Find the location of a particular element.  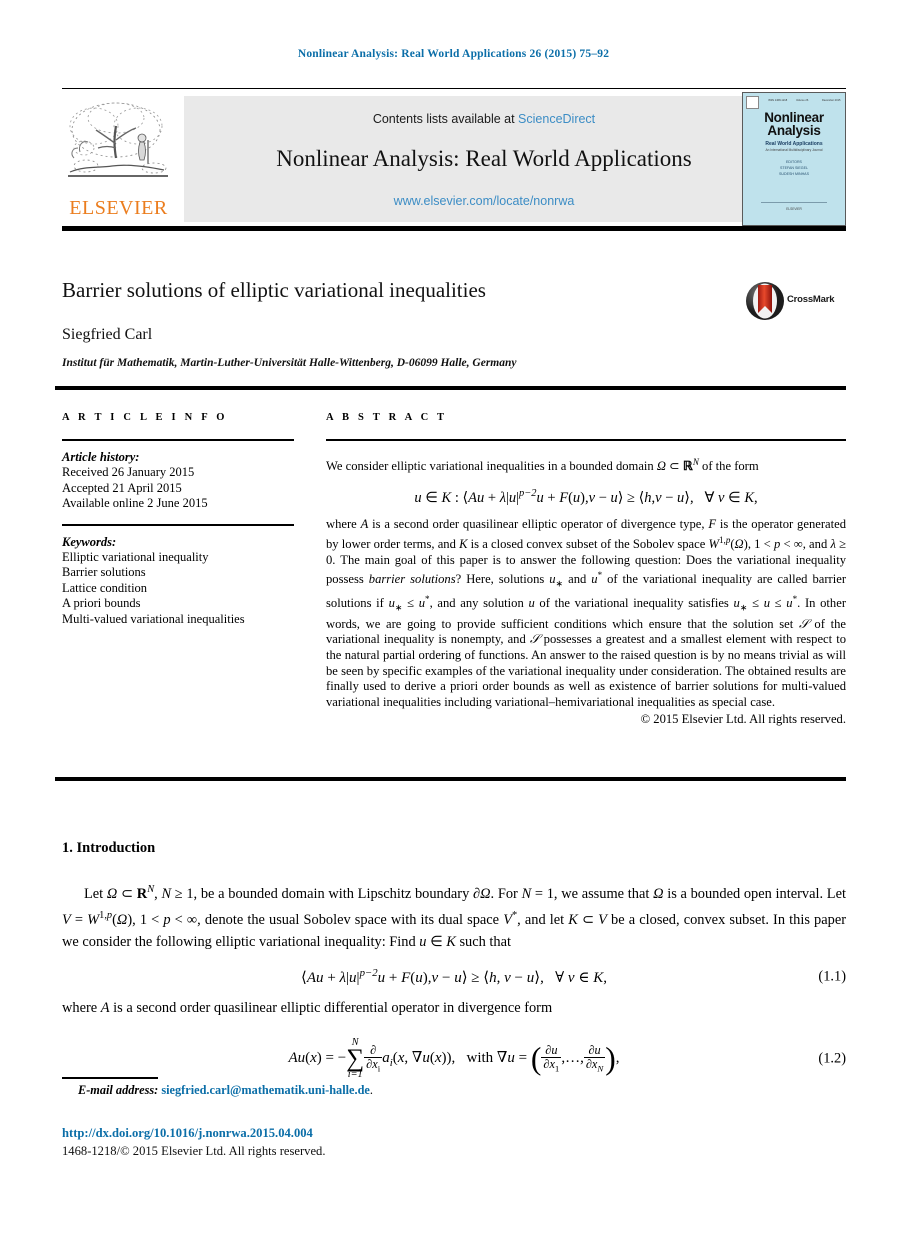

equation-1-1-number: (1.1) is located at coordinates (832, 976).